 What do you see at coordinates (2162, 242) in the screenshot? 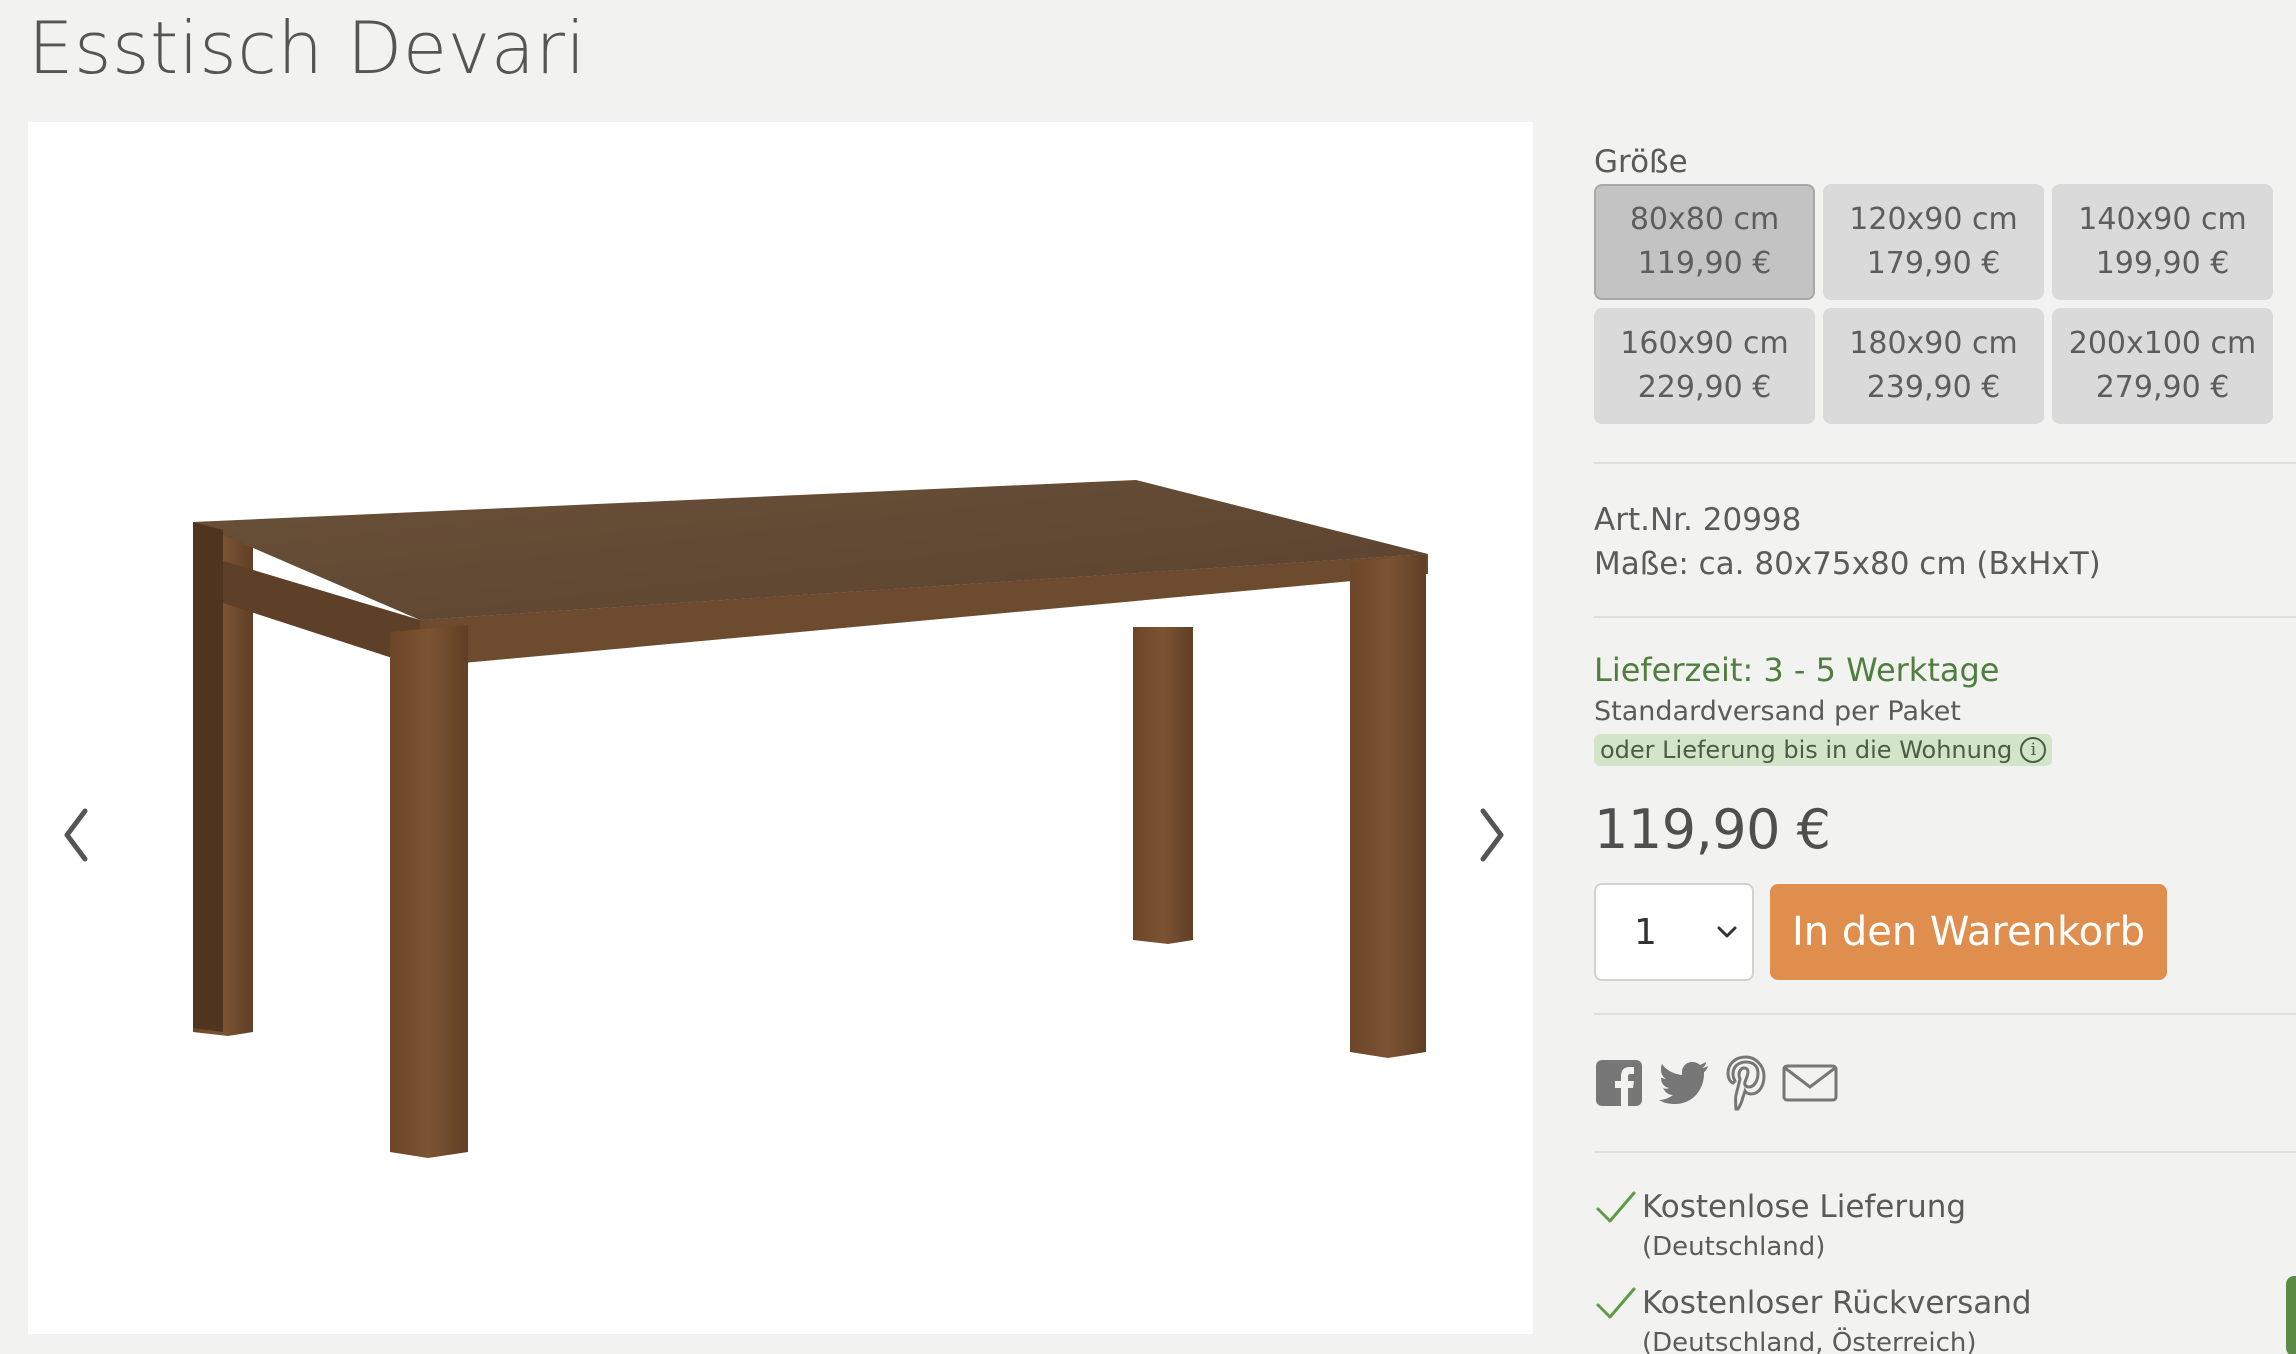
I see `size-option-140x90: 140x90 cm 199,90 €` at bounding box center [2162, 242].